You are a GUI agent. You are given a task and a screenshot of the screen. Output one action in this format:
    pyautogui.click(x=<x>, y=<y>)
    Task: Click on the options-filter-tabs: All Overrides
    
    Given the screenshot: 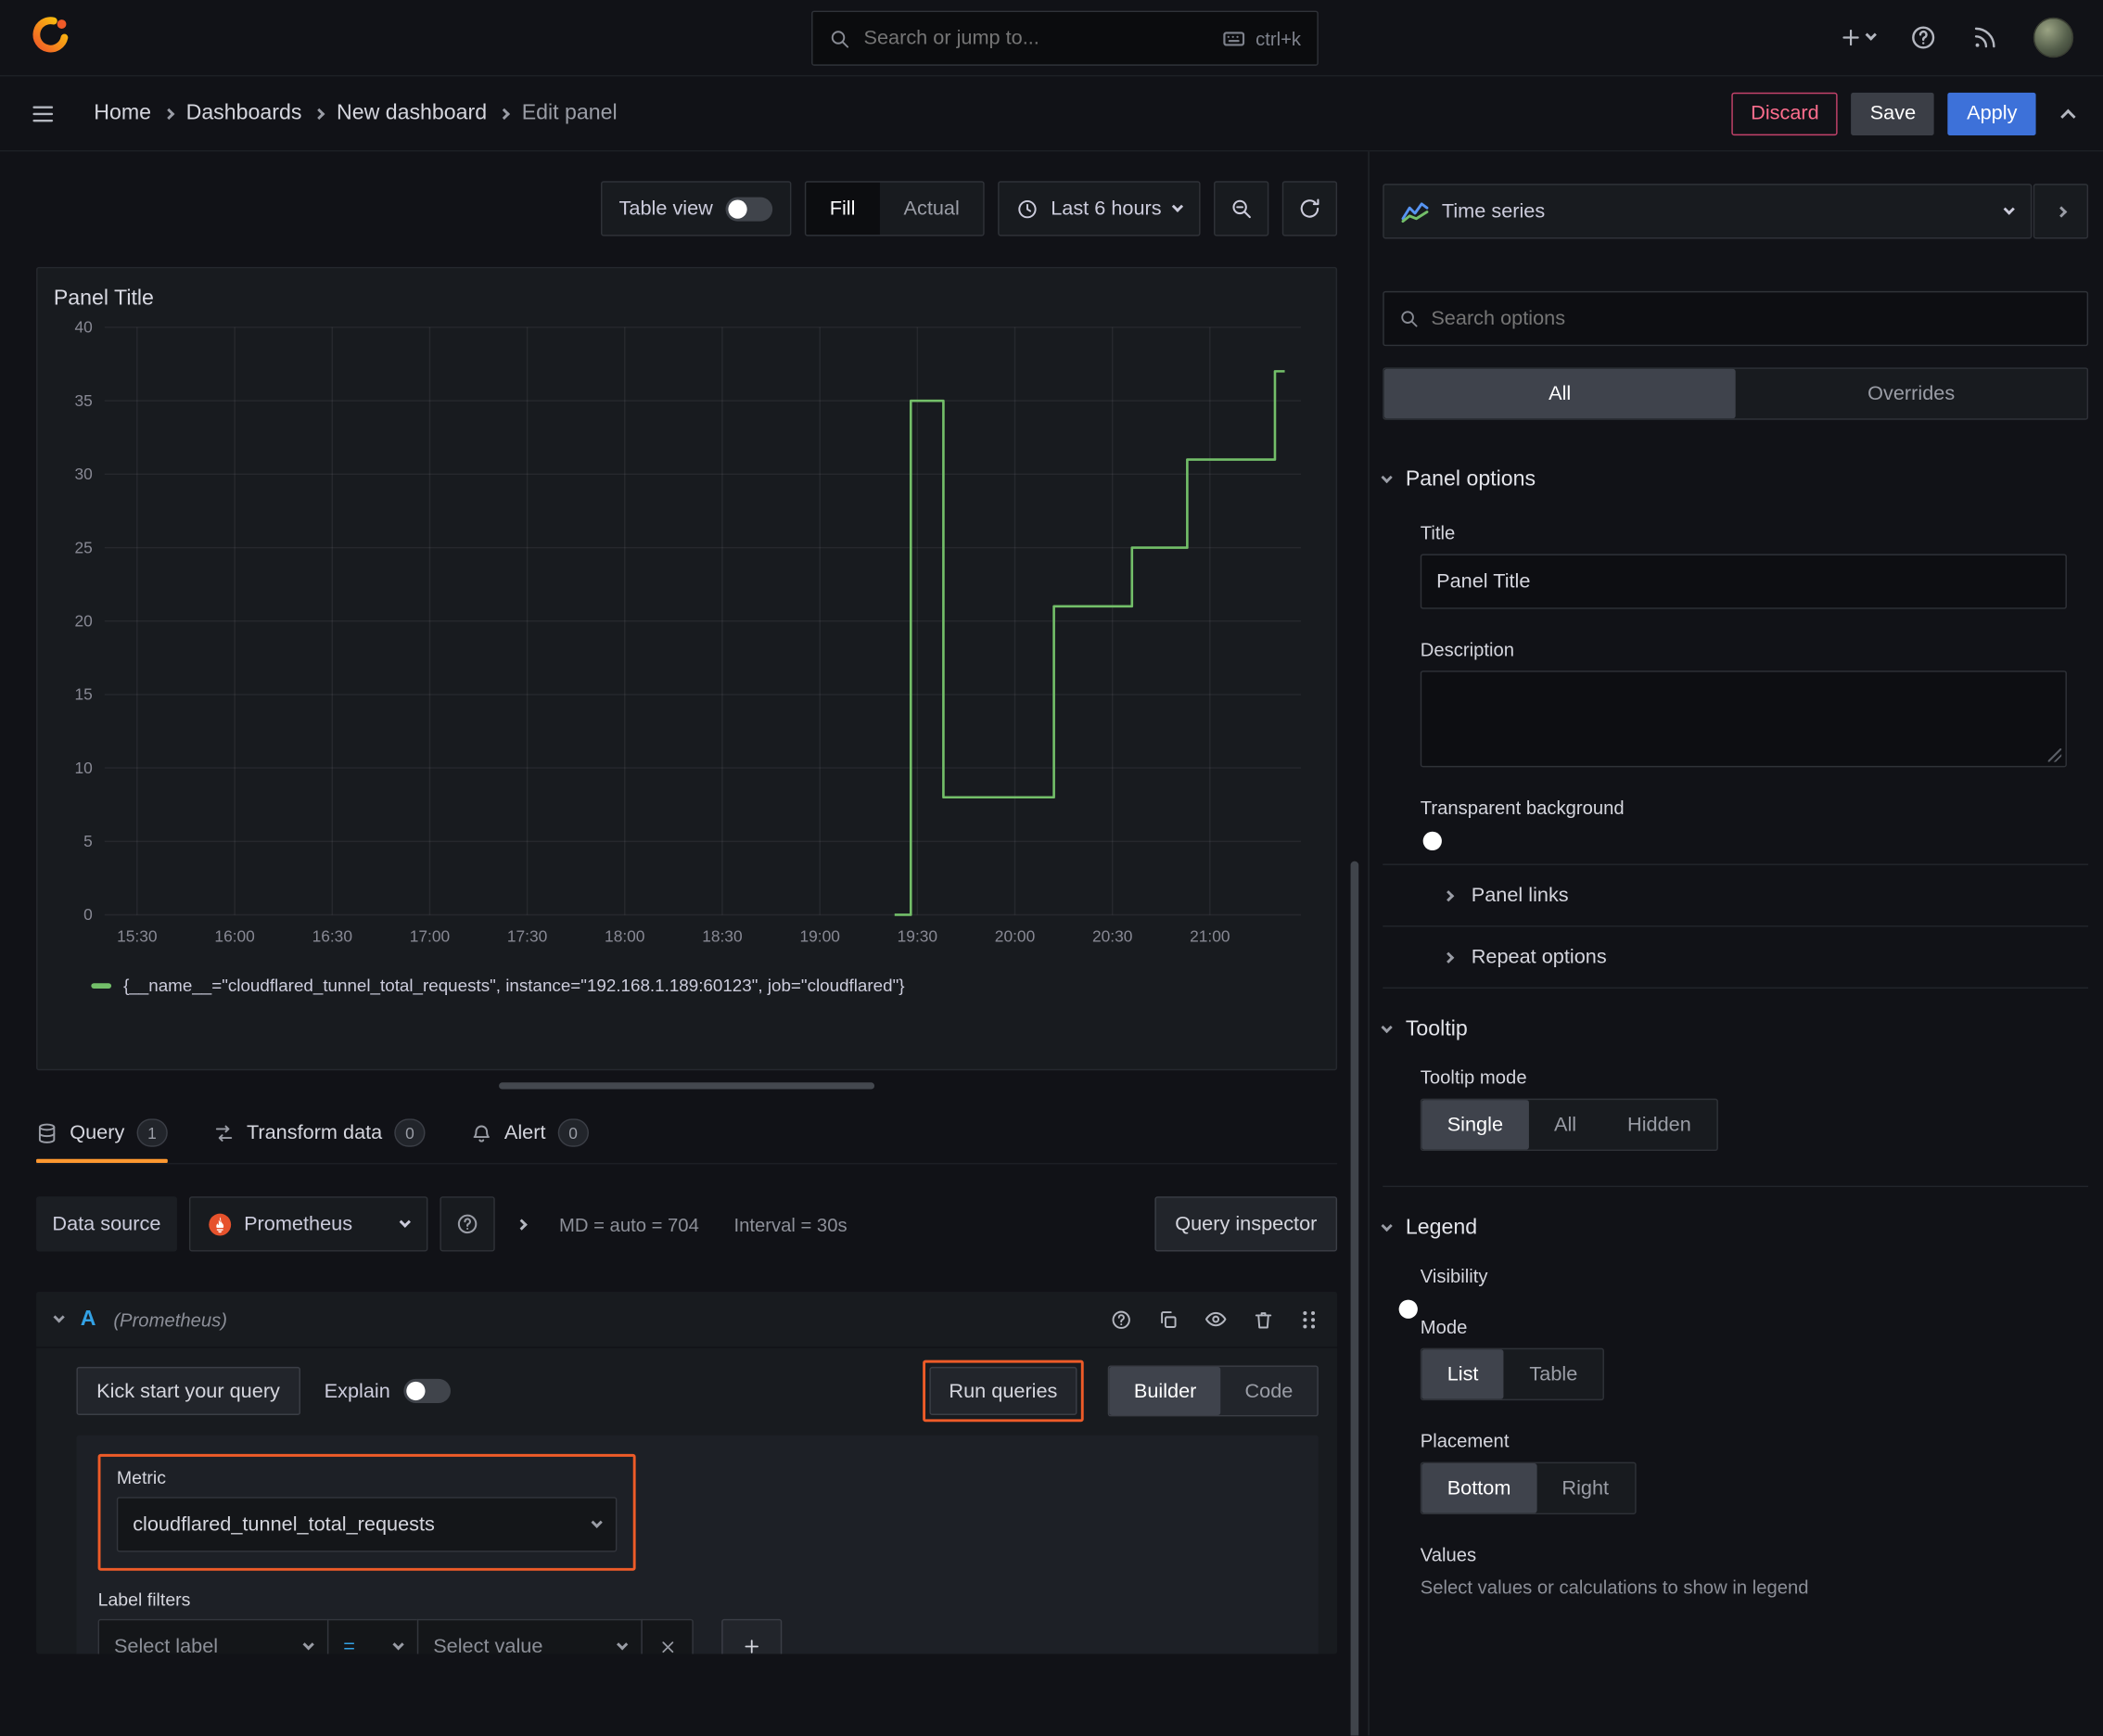 What is the action you would take?
    pyautogui.click(x=1736, y=394)
    